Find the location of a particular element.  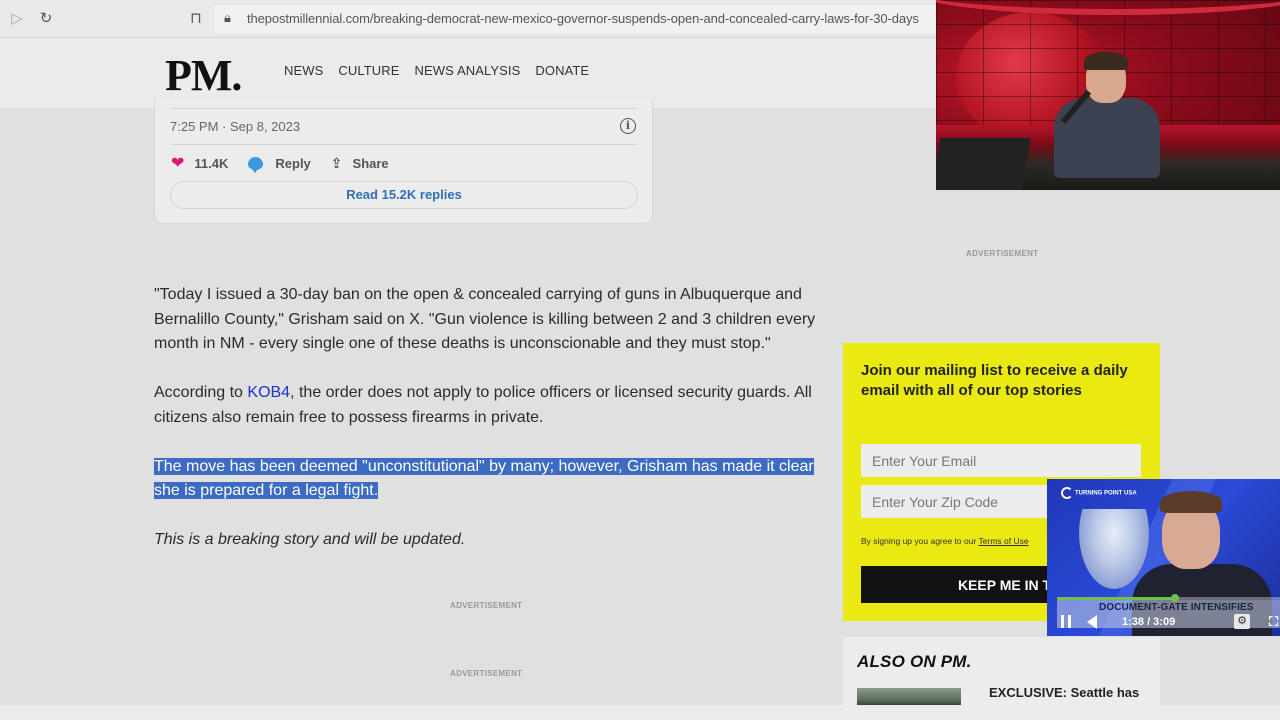

like-button: ❤ 11.4K is located at coordinates (199, 163).